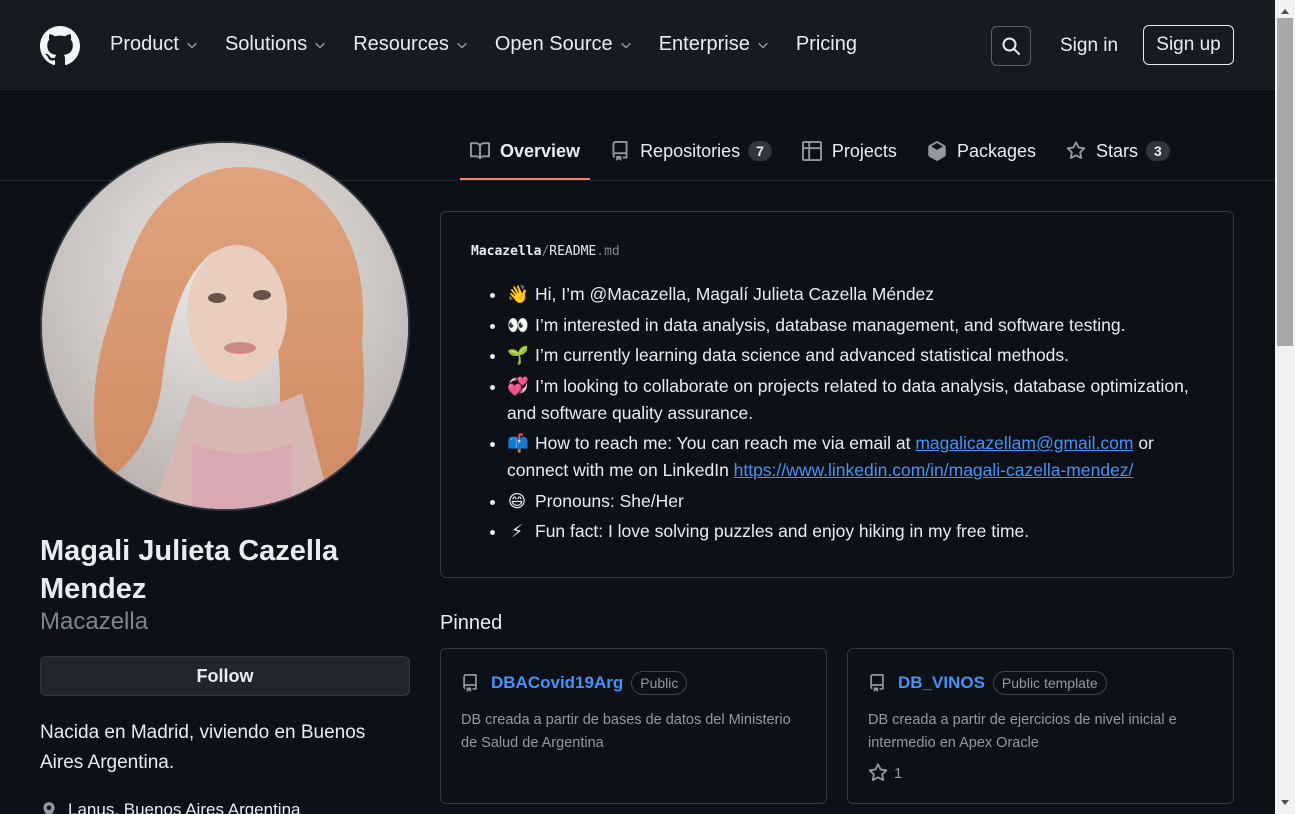 The width and height of the screenshot is (1295, 814). I want to click on follow-button: Follow, so click(225, 676).